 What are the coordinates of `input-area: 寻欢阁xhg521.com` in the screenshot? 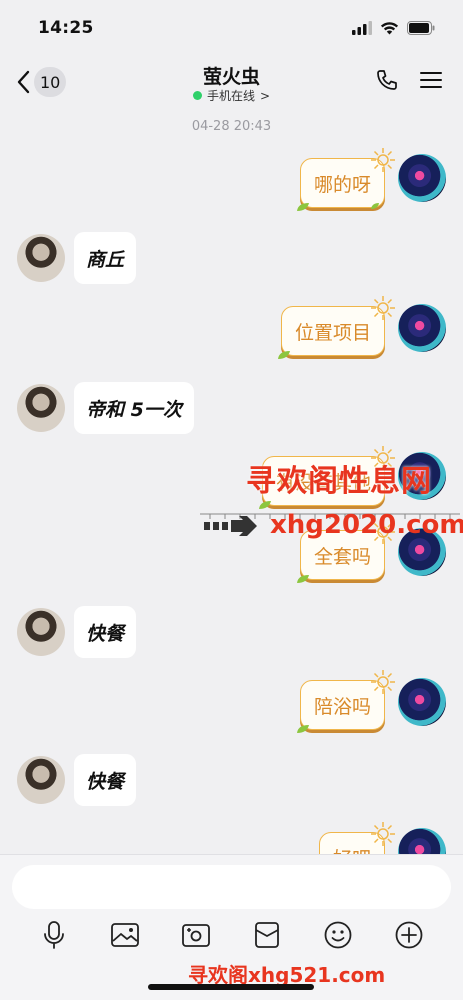 It's located at (231, 927).